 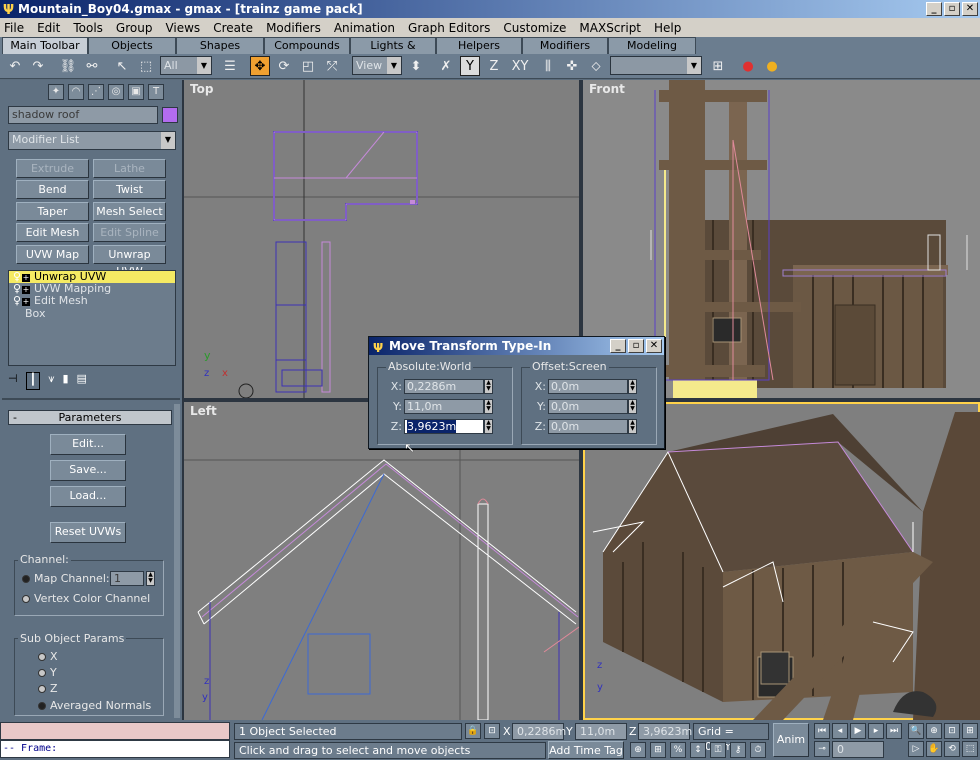 What do you see at coordinates (718, 750) in the screenshot?
I see `key-mode-icon: ⚿` at bounding box center [718, 750].